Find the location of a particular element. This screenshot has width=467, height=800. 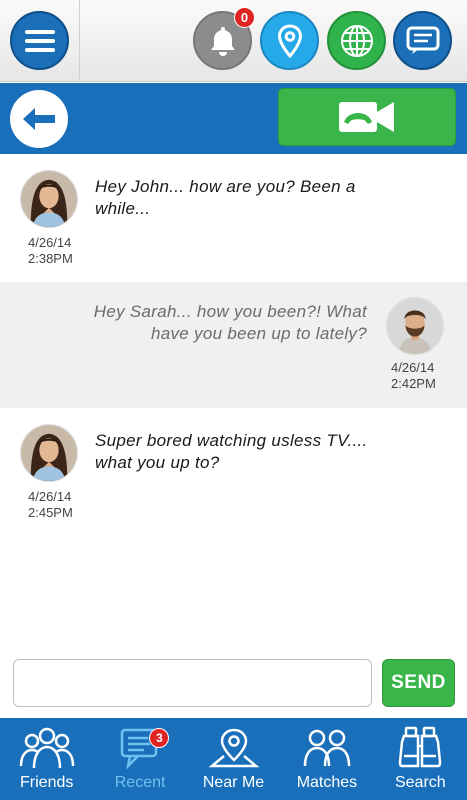

back-button is located at coordinates (39, 119).